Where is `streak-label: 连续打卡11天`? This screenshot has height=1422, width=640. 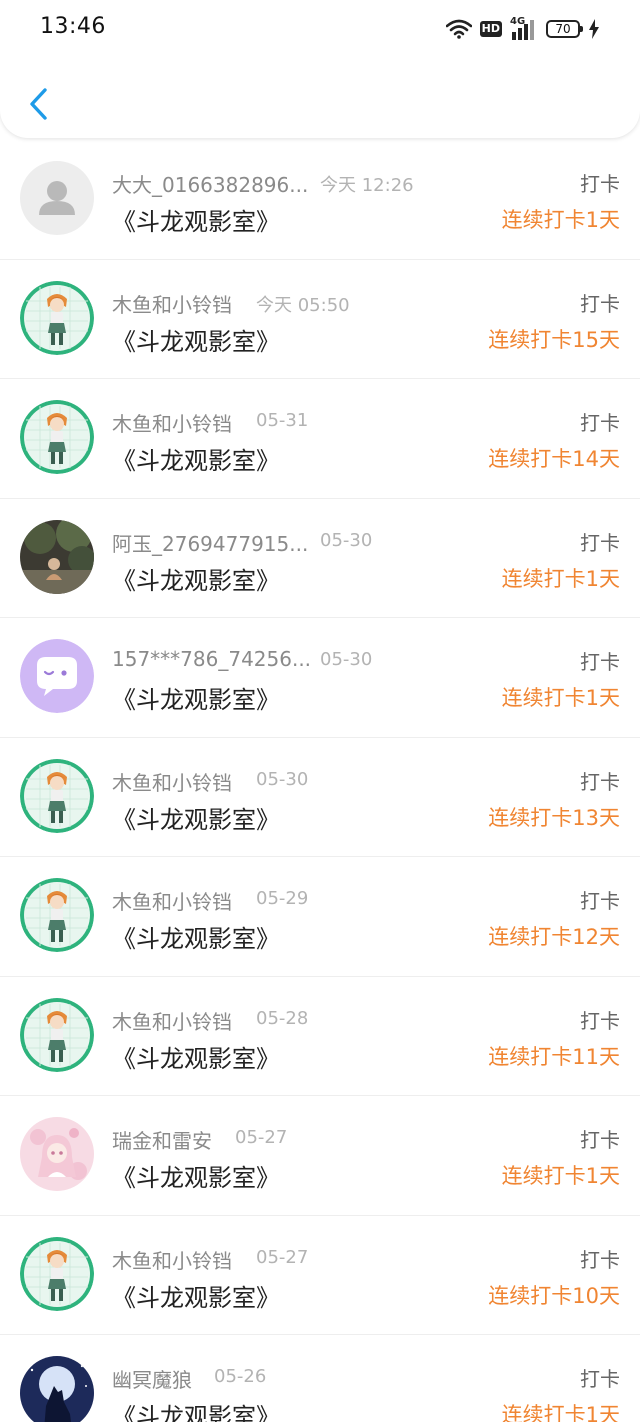
streak-label: 连续打卡11天 is located at coordinates (554, 1056).